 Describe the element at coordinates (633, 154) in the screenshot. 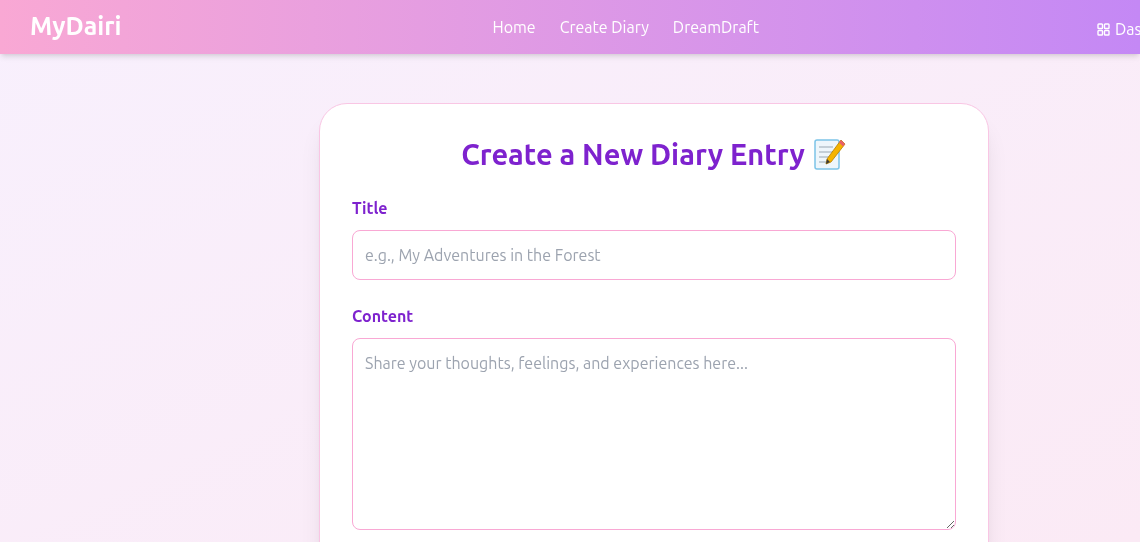

I see `form-heading: Create a New Diary Entry` at that location.